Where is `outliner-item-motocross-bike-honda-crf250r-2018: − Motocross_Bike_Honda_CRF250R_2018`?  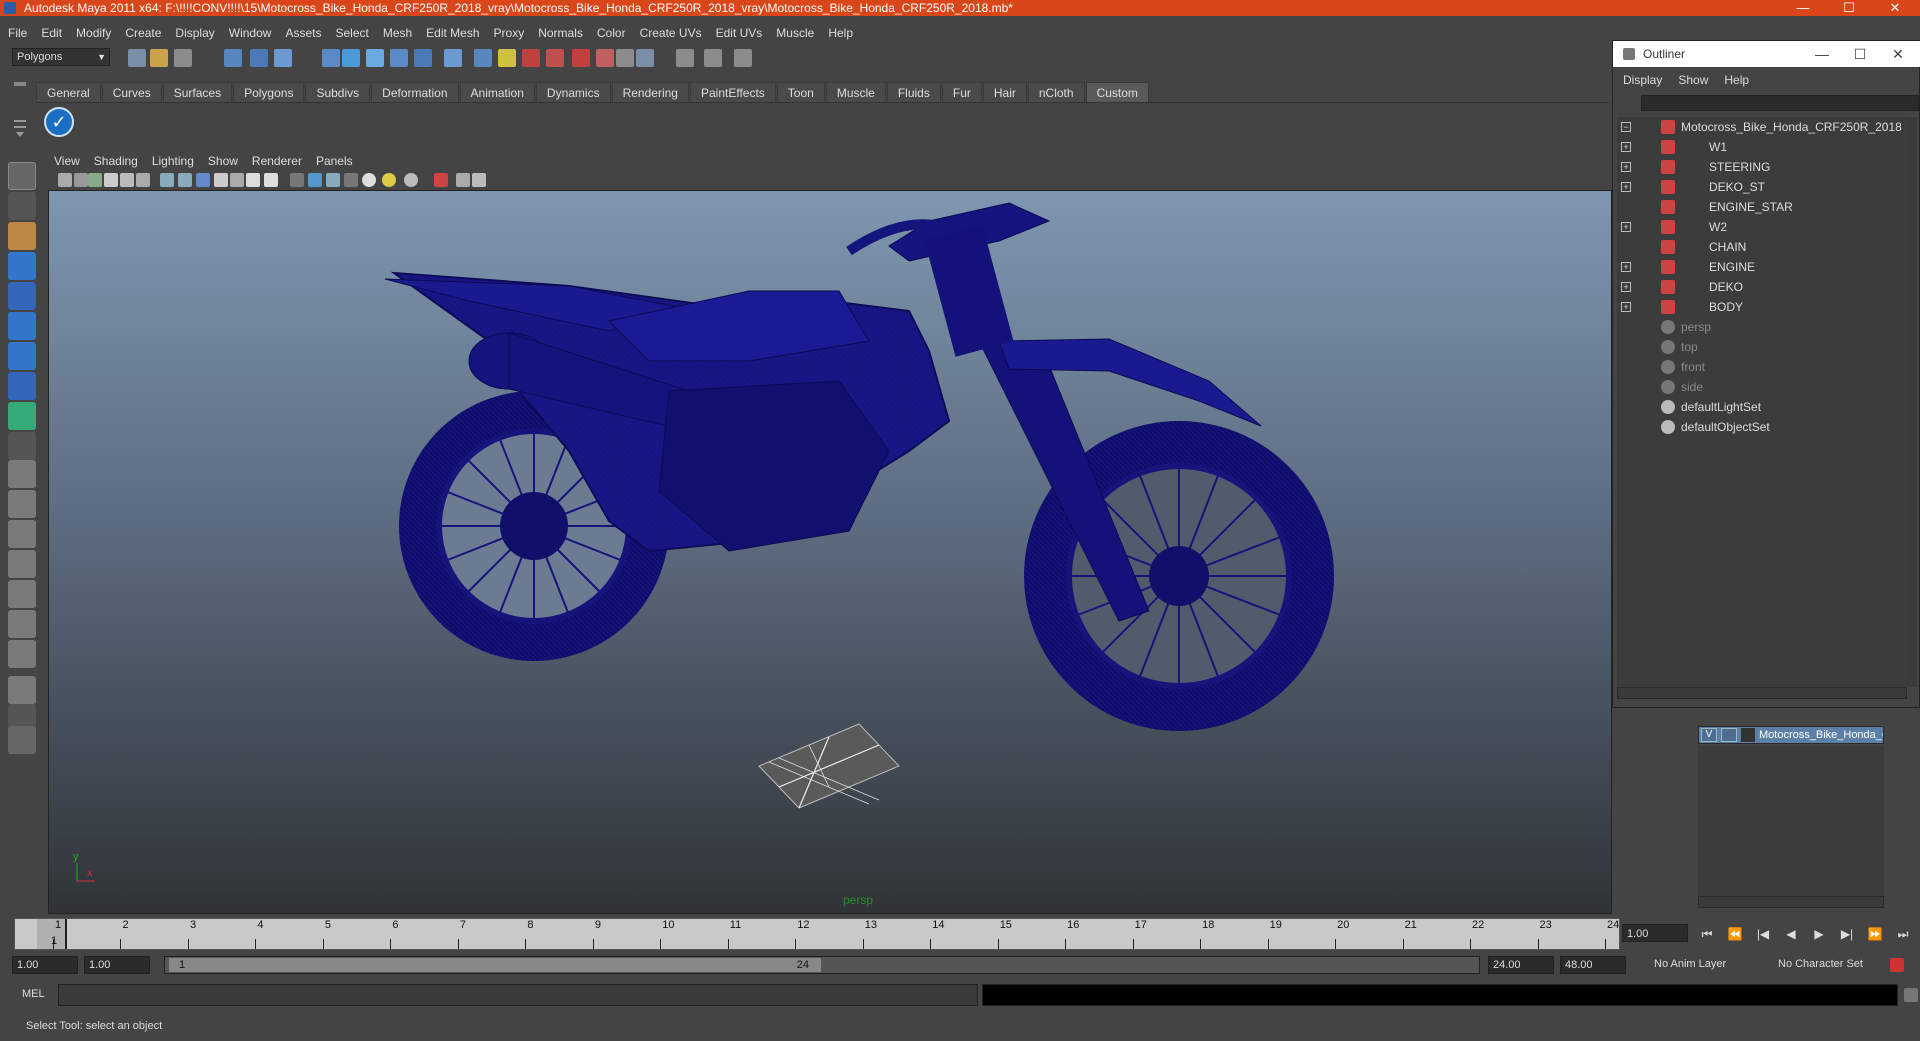 outliner-item-motocross-bike-honda-crf250r-2018: − Motocross_Bike_Honda_CRF250R_2018 is located at coordinates (1762, 127).